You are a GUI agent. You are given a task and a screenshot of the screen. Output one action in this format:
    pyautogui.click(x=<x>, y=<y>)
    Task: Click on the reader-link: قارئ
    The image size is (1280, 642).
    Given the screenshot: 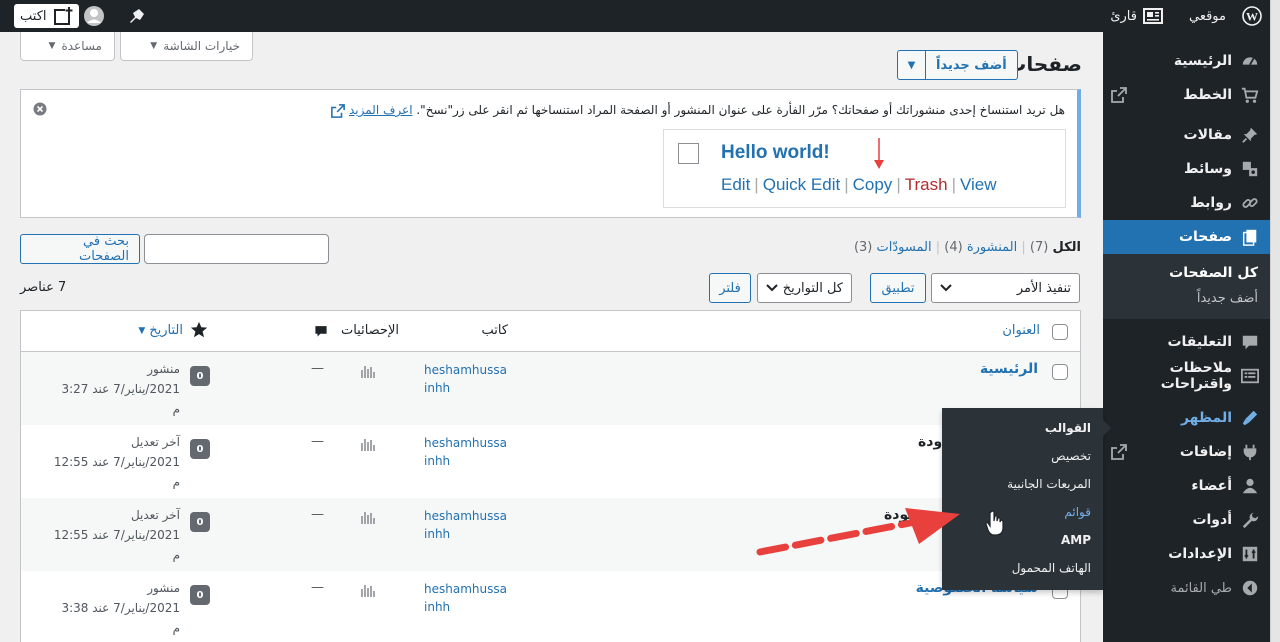 What is the action you would take?
    pyautogui.click(x=1136, y=16)
    